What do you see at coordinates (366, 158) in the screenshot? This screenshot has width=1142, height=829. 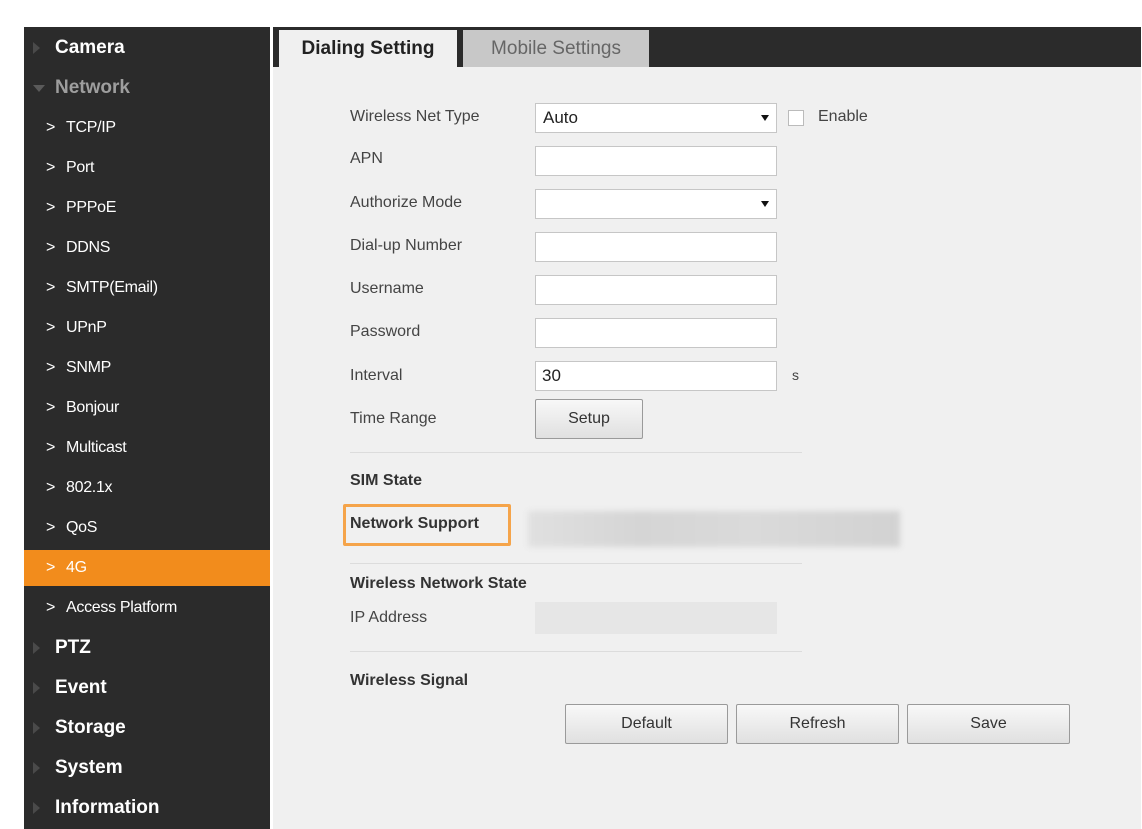 I see `apn-label: APN` at bounding box center [366, 158].